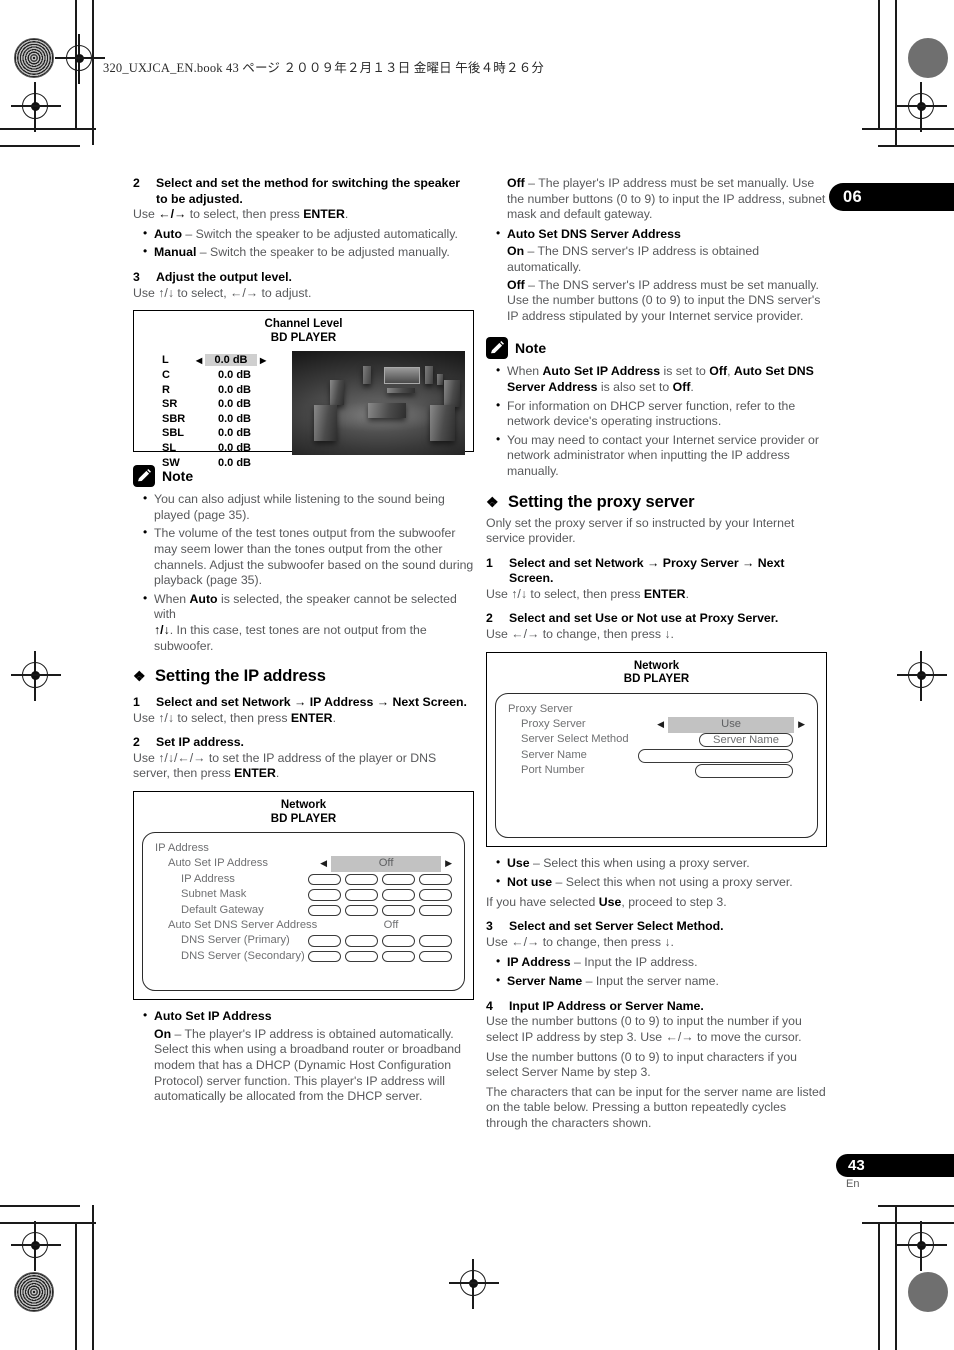  Describe the element at coordinates (303, 864) in the screenshot. I see `osd-row-auto-set-ip: Auto Set IP Address ◀ Off ▶` at that location.